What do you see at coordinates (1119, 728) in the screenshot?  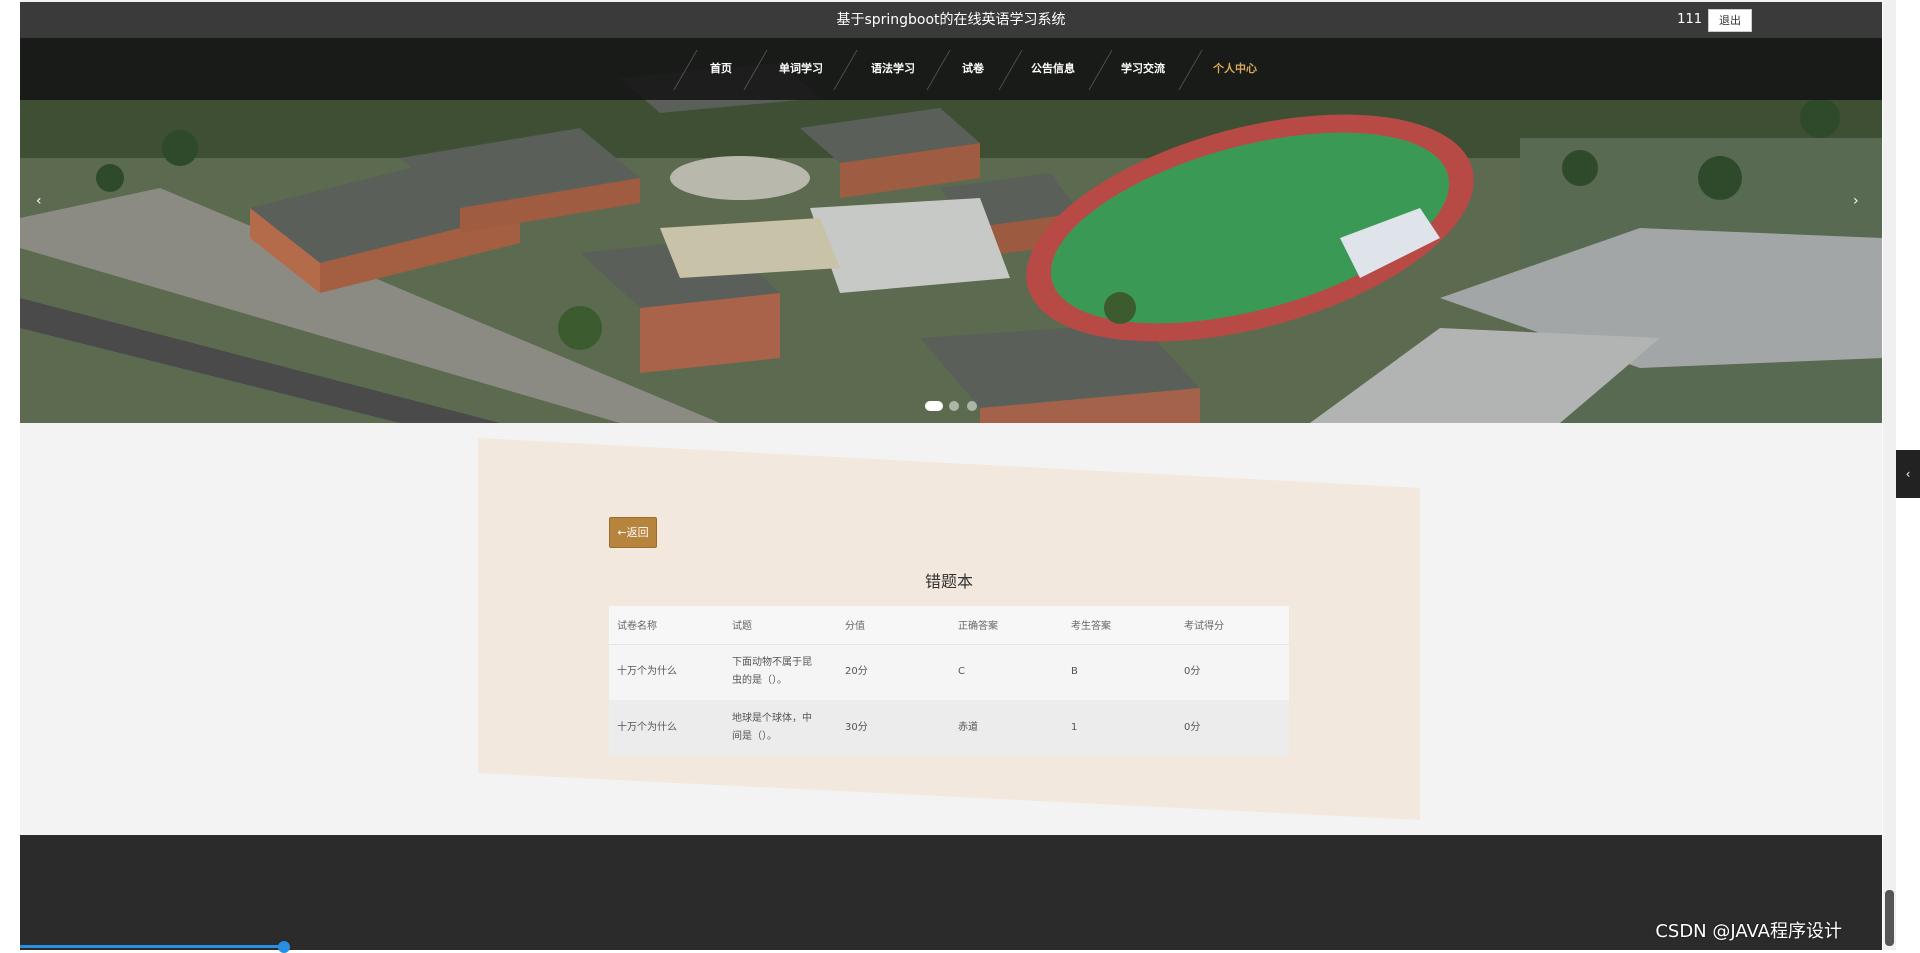 I see `cell-student-answer: 1` at bounding box center [1119, 728].